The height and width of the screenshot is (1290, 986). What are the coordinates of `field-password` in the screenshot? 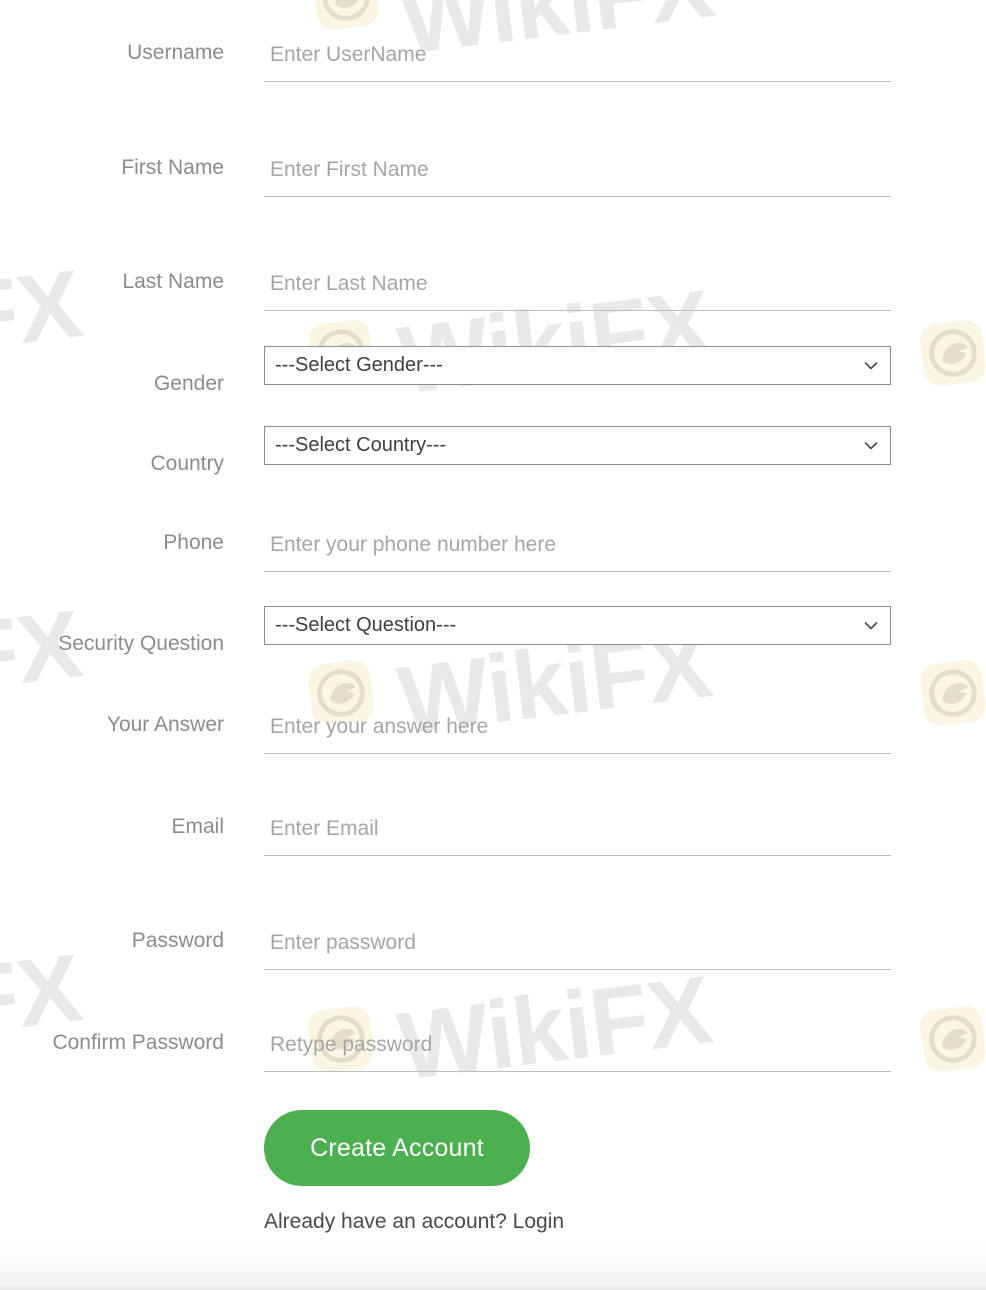 It's located at (577, 947).